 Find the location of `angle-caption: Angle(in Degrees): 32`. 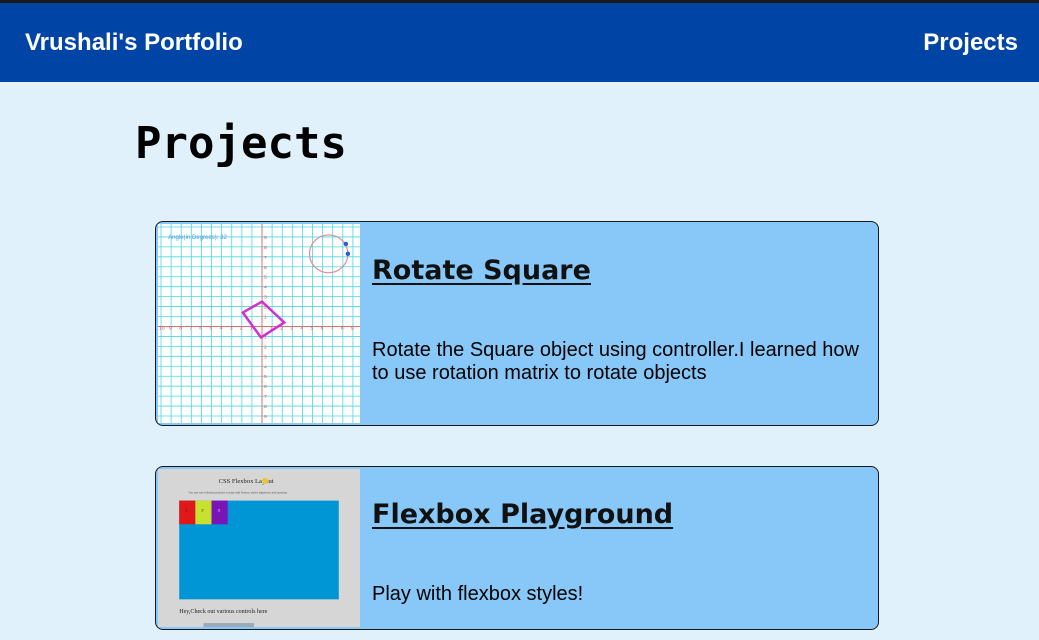

angle-caption: Angle(in Degrees): 32 is located at coordinates (197, 238).